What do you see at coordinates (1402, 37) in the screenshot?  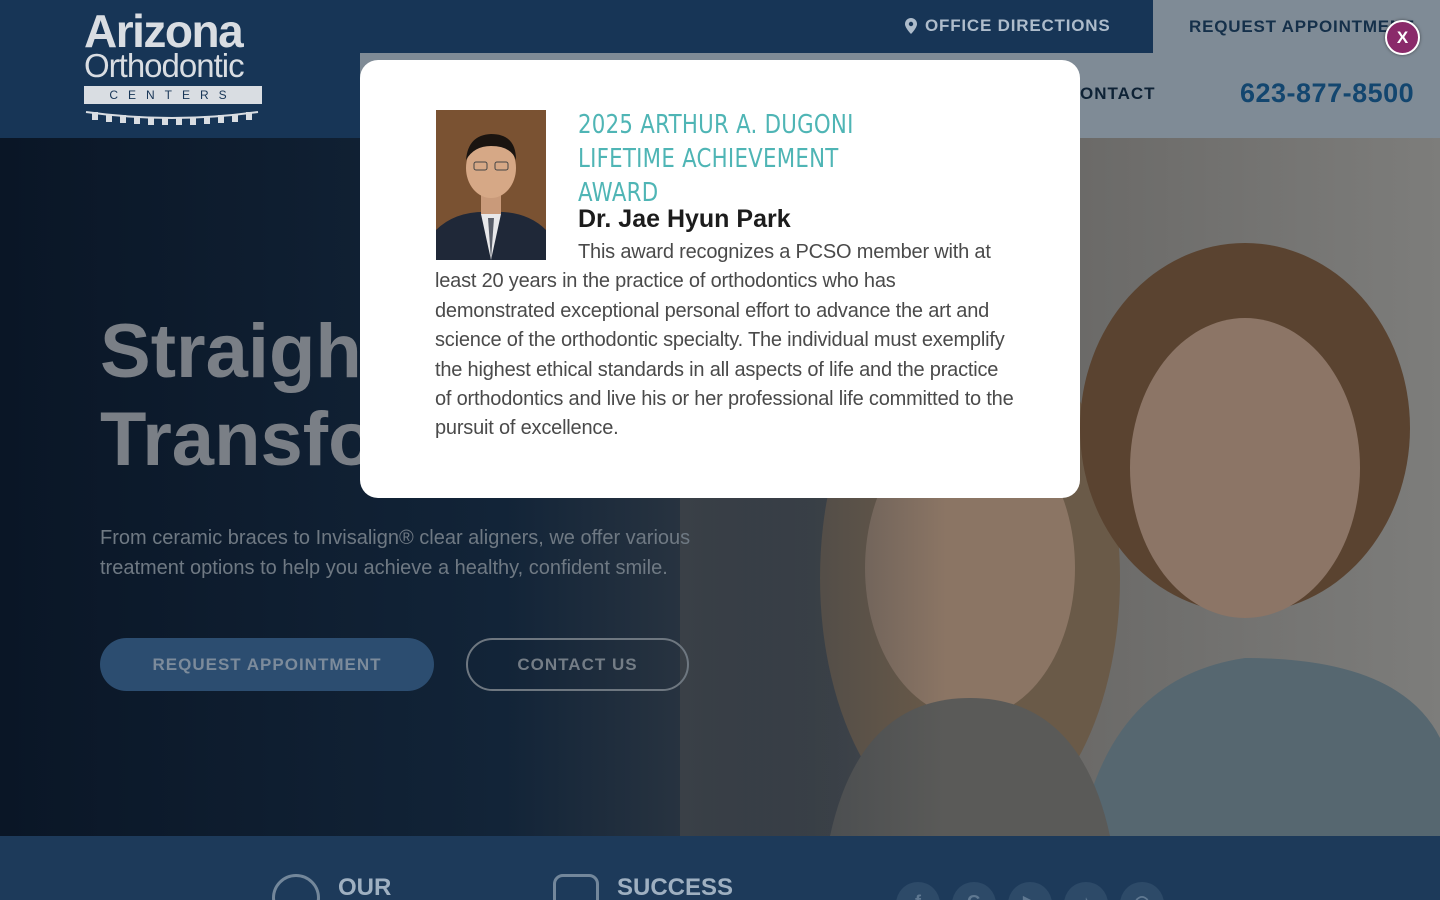 I see `close-modal-button: X` at bounding box center [1402, 37].